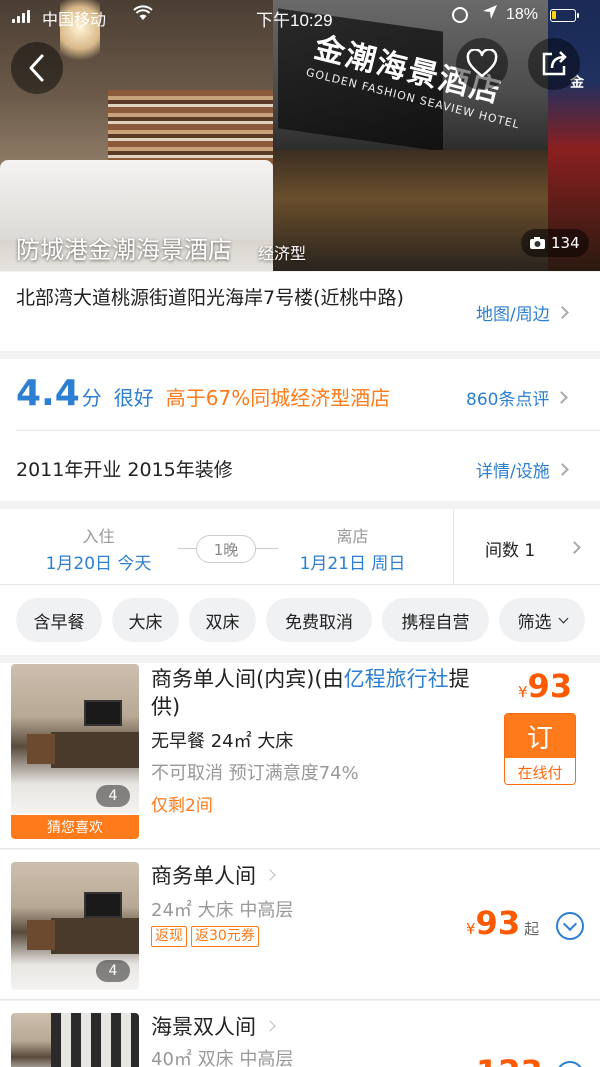 This screenshot has height=1067, width=600. What do you see at coordinates (435, 620) in the screenshot?
I see `filter-ctrip-self: 携程自营` at bounding box center [435, 620].